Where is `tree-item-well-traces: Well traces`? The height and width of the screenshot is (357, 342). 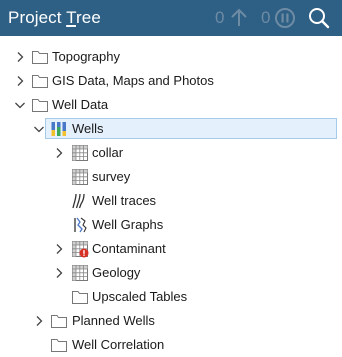 tree-item-well-traces: Well traces is located at coordinates (171, 201).